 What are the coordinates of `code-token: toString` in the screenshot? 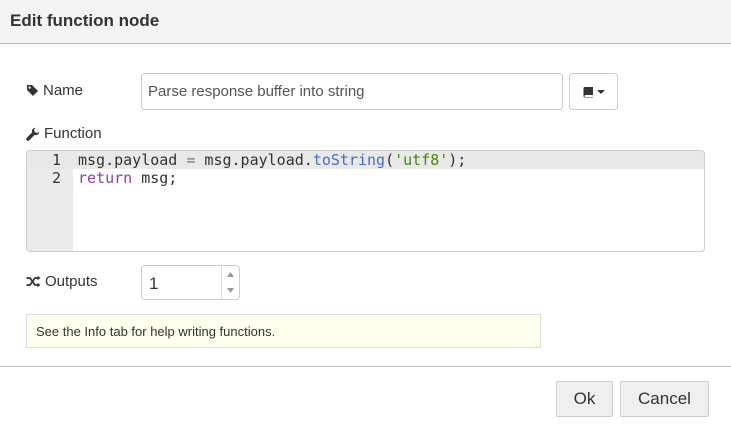 It's located at (349, 160).